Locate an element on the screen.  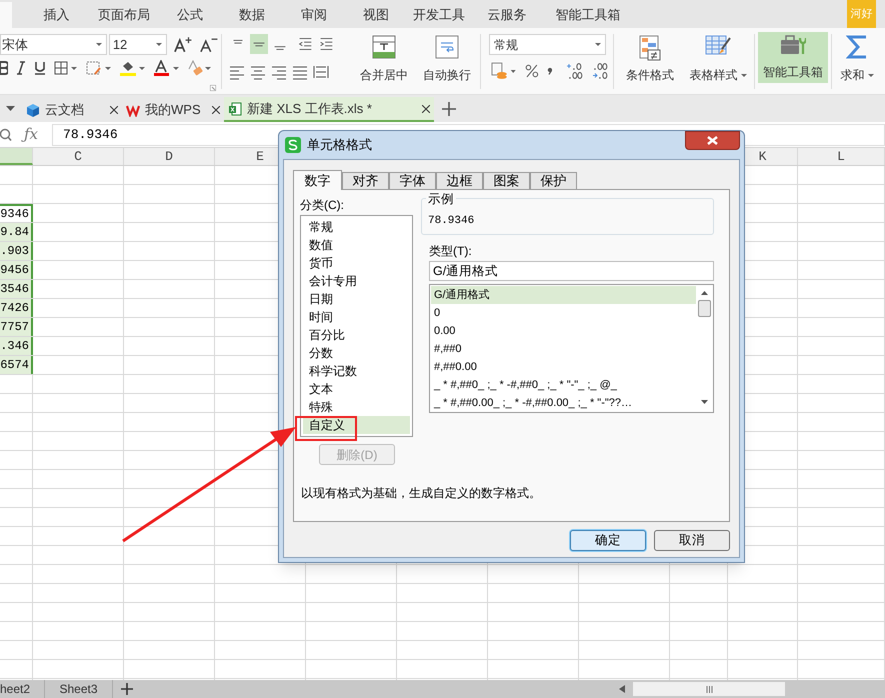
category-item: 货币 is located at coordinates (356, 263).